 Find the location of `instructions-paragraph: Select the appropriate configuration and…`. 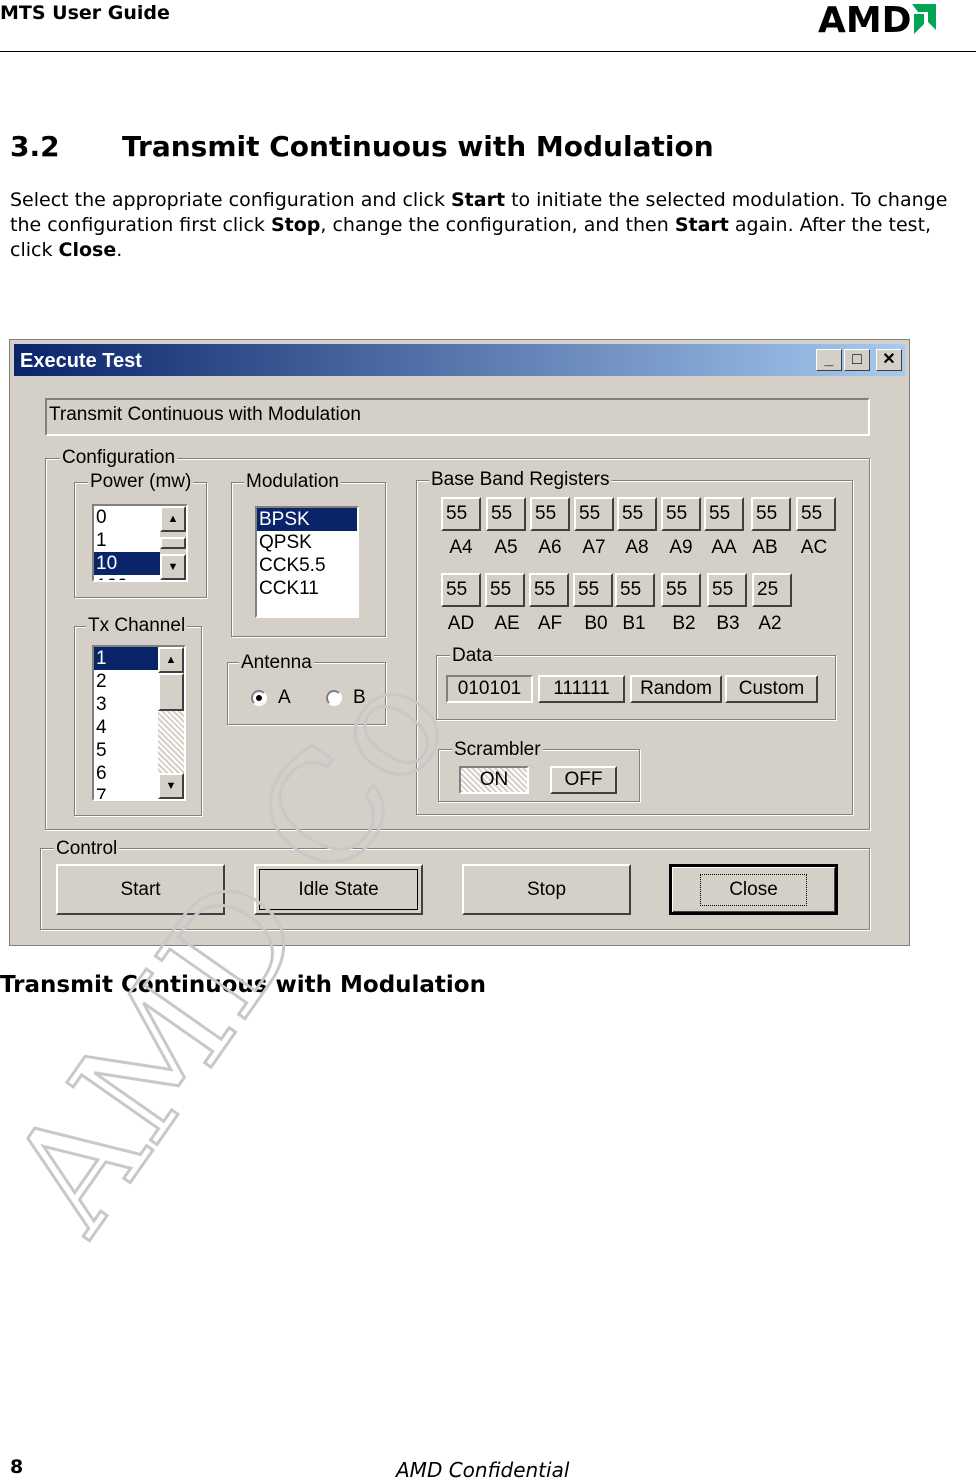

instructions-paragraph: Select the appropriate configuration and… is located at coordinates (479, 225).